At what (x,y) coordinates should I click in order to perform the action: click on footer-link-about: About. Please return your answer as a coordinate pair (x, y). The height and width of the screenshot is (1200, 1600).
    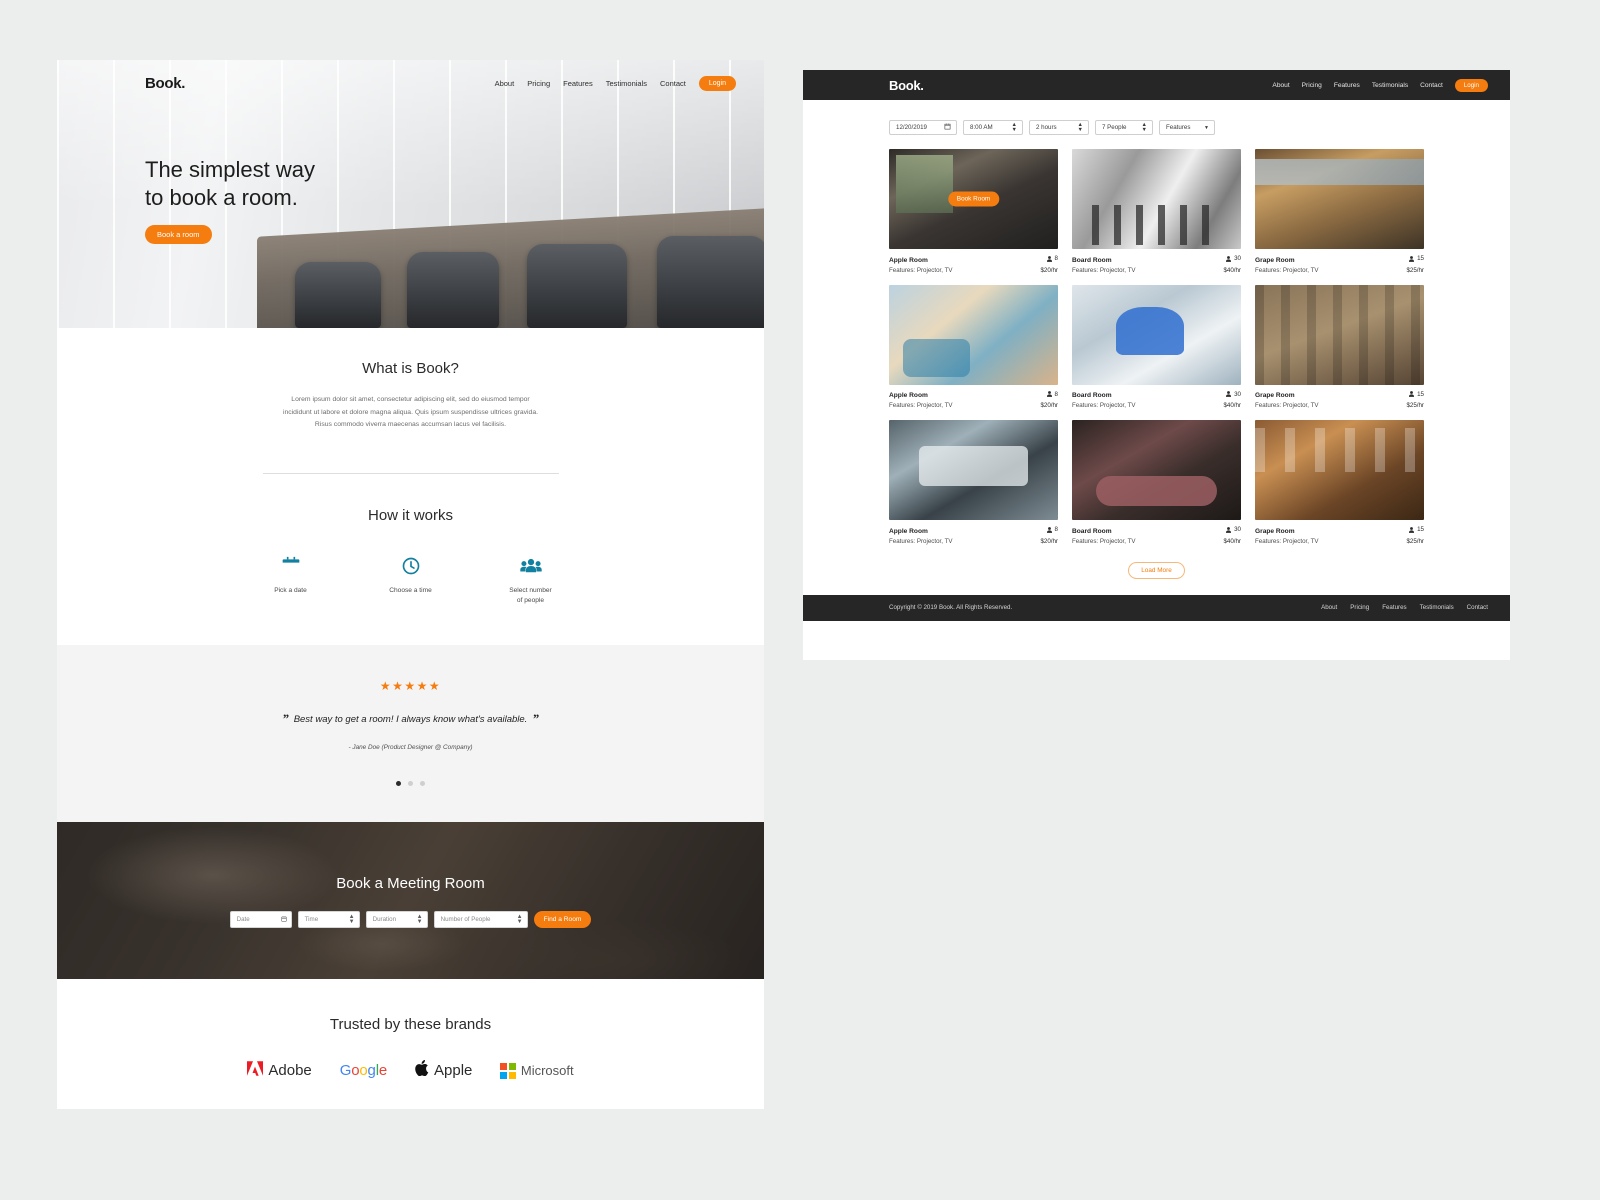
    Looking at the image, I should click on (1329, 607).